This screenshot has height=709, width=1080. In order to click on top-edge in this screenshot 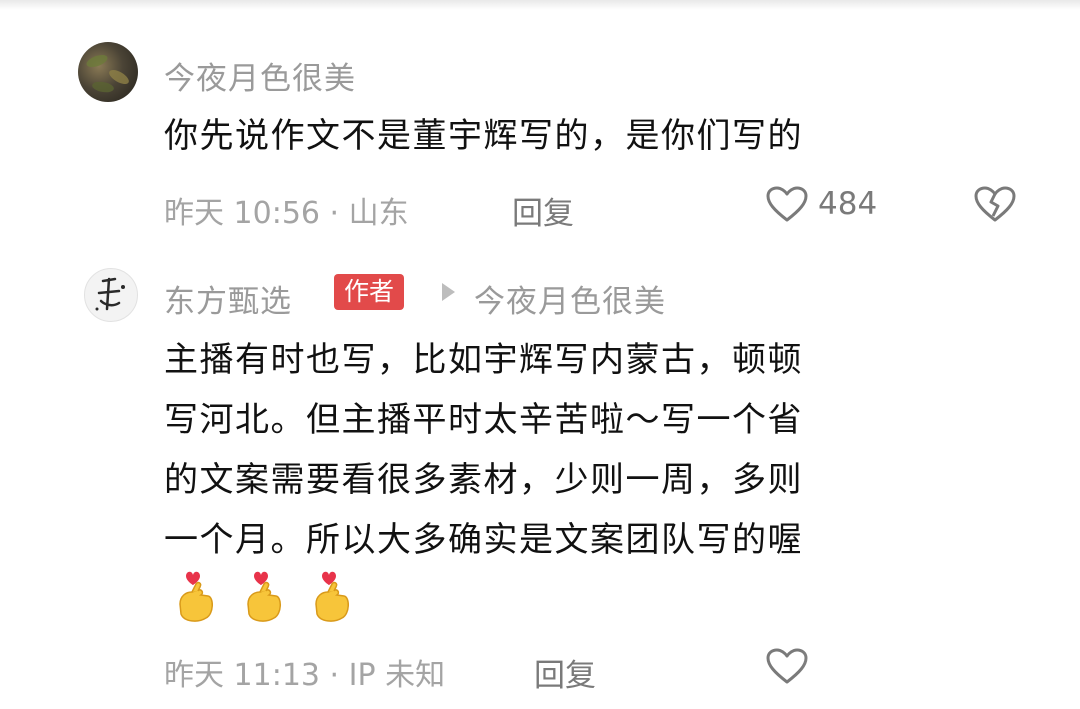, I will do `click(540, 5)`.